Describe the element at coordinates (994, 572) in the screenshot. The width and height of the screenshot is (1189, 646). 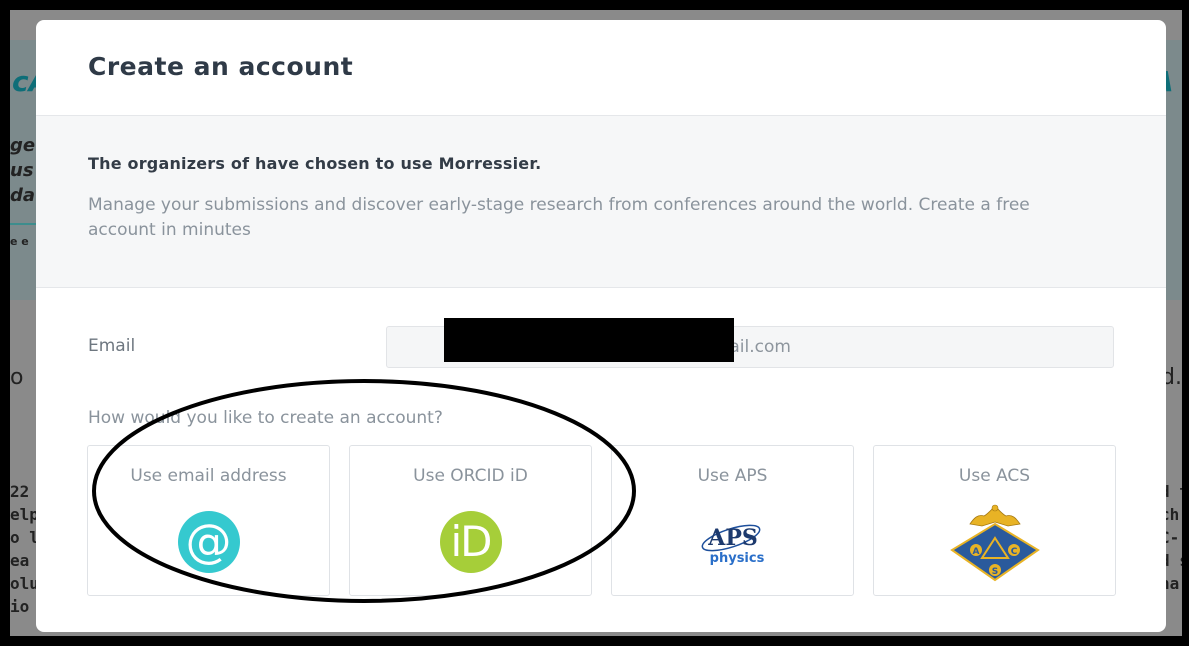
I see `acs-letter: S` at that location.